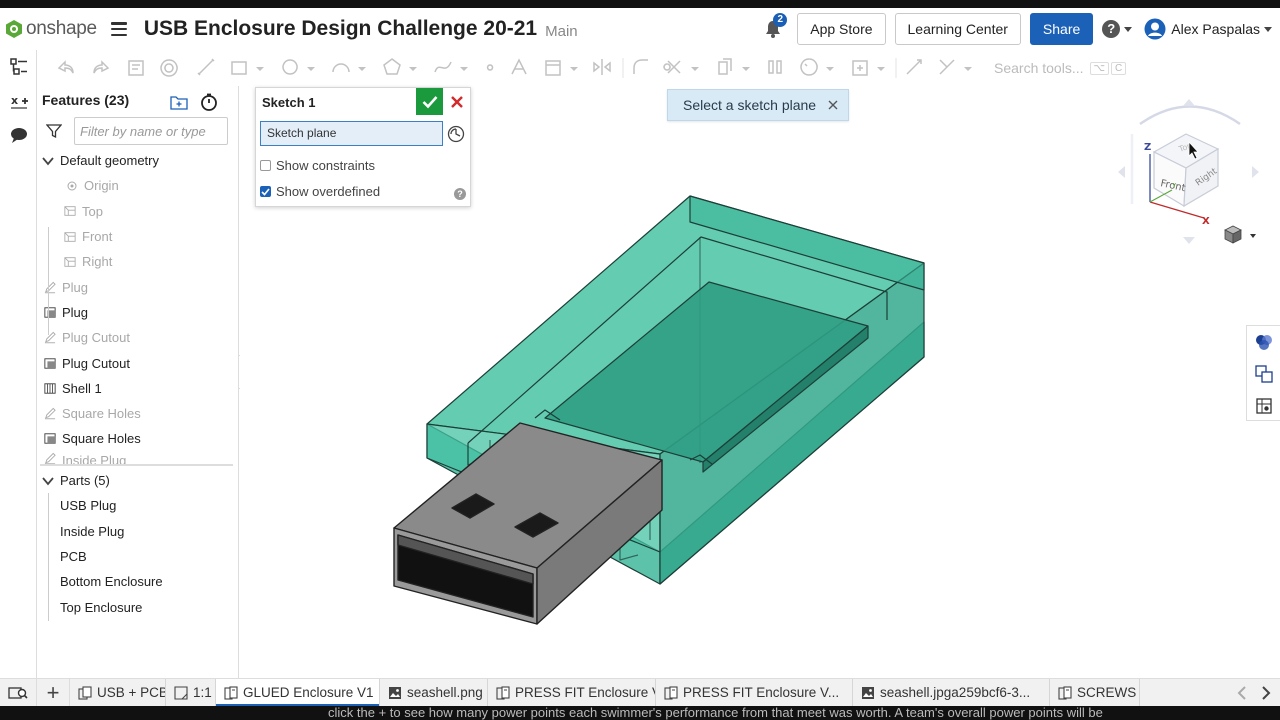 This screenshot has height=720, width=1280. What do you see at coordinates (340, 29) in the screenshot?
I see `document-title: USB Enclosure Design Challenge 20-21` at bounding box center [340, 29].